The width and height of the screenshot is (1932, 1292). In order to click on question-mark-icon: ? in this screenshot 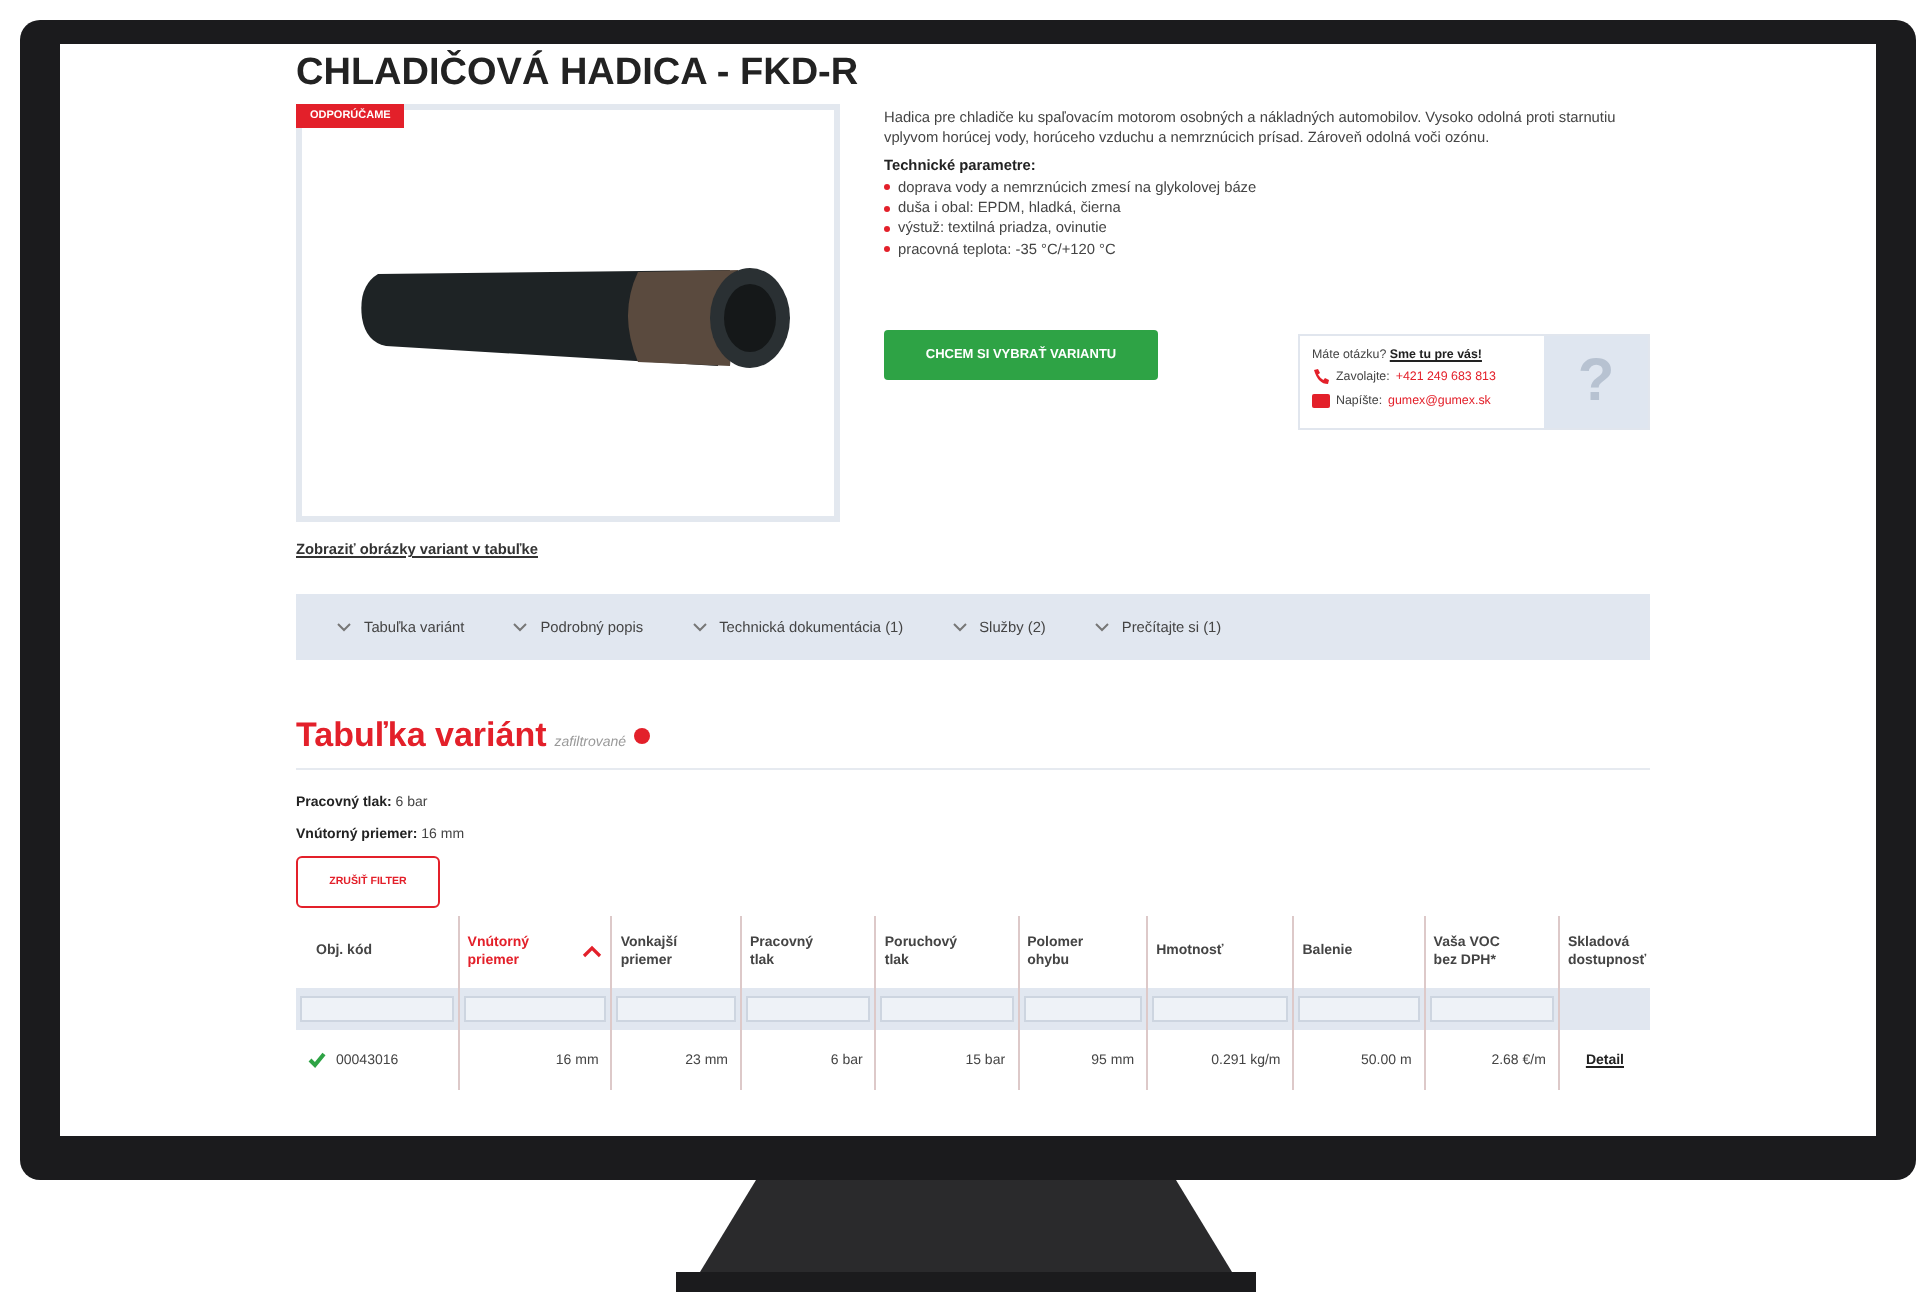, I will do `click(1596, 382)`.